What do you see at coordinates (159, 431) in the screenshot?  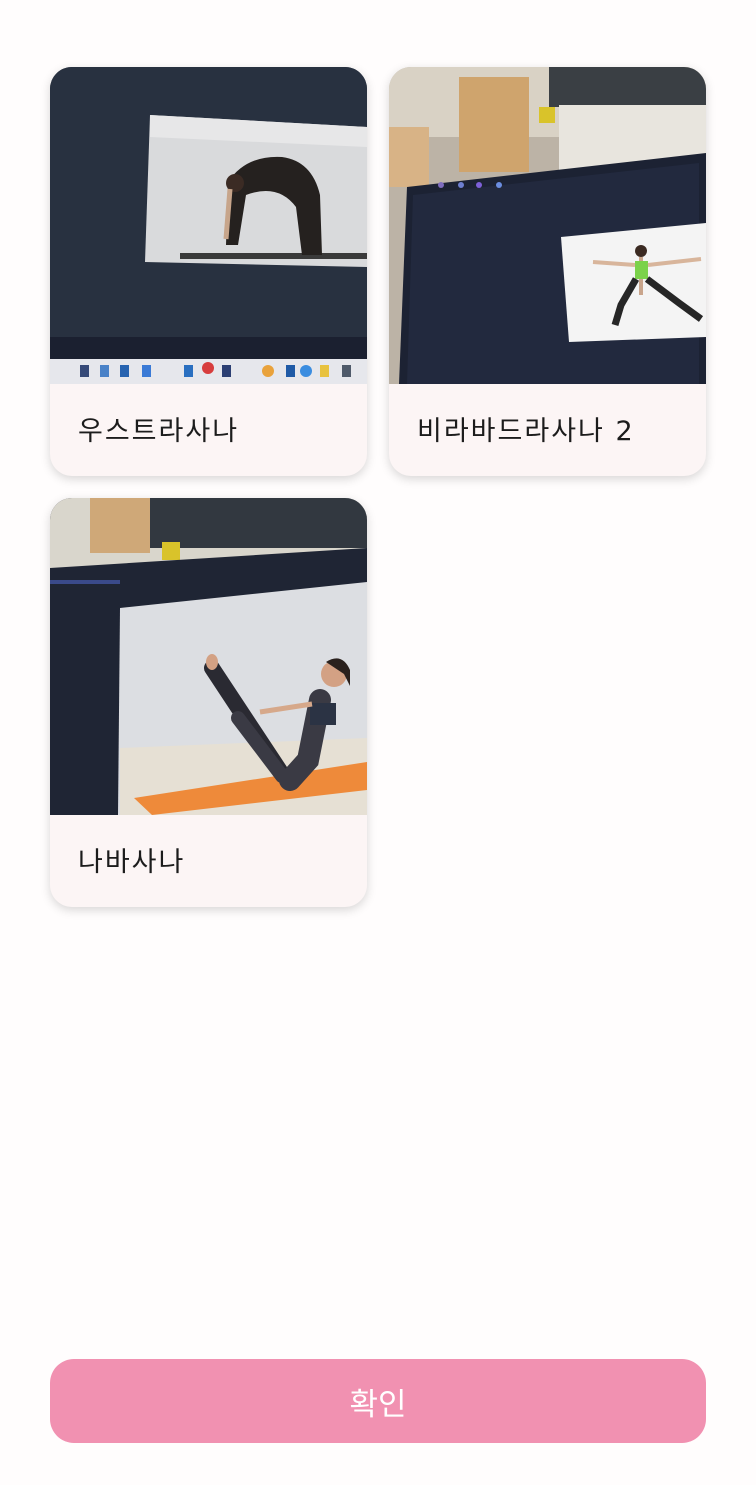 I see `pose-name-label: 우스트라사나` at bounding box center [159, 431].